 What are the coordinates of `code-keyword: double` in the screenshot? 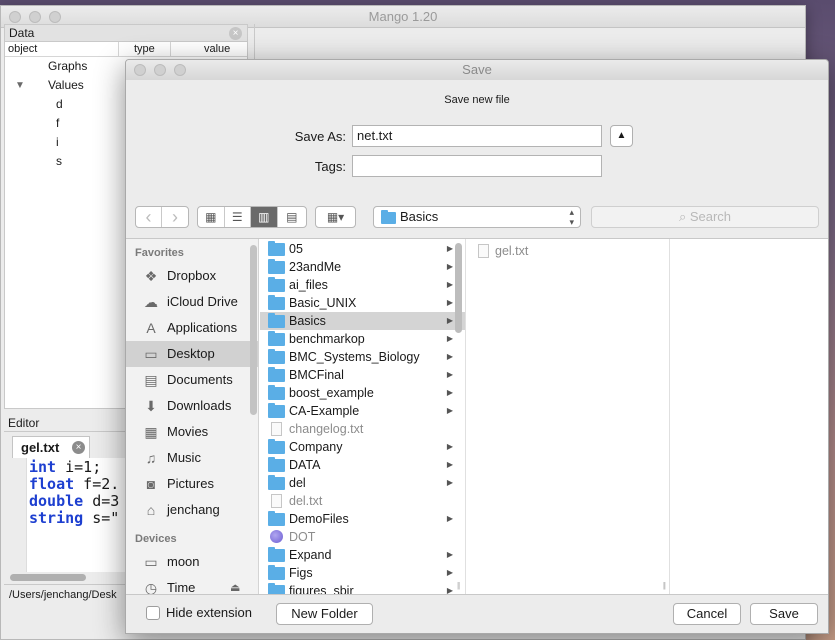 It's located at (56, 501).